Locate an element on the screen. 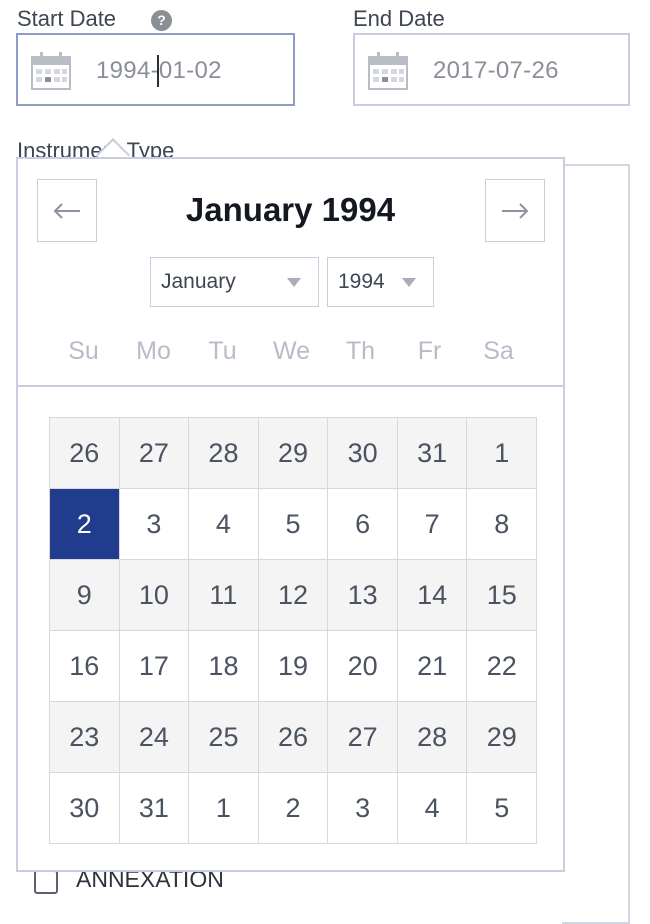 The image size is (650, 924). day-cell: 11 is located at coordinates (224, 595).